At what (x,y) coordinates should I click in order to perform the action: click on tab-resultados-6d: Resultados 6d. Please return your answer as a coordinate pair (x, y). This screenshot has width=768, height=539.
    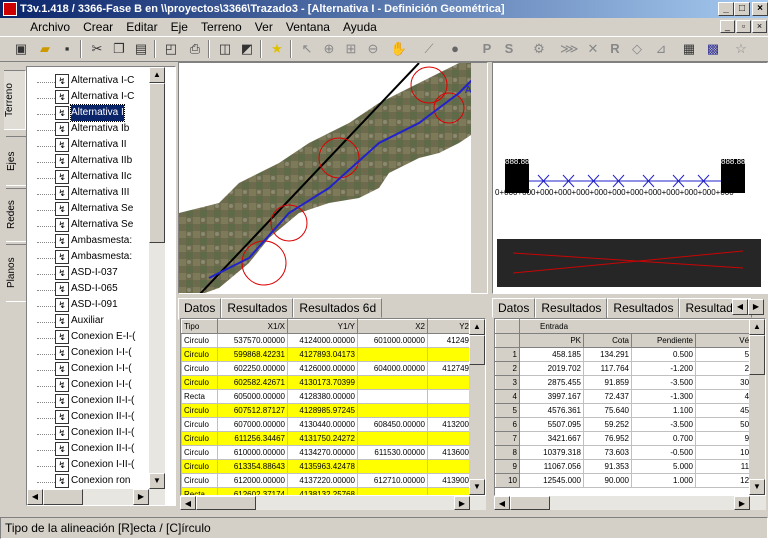
    Looking at the image, I should click on (338, 308).